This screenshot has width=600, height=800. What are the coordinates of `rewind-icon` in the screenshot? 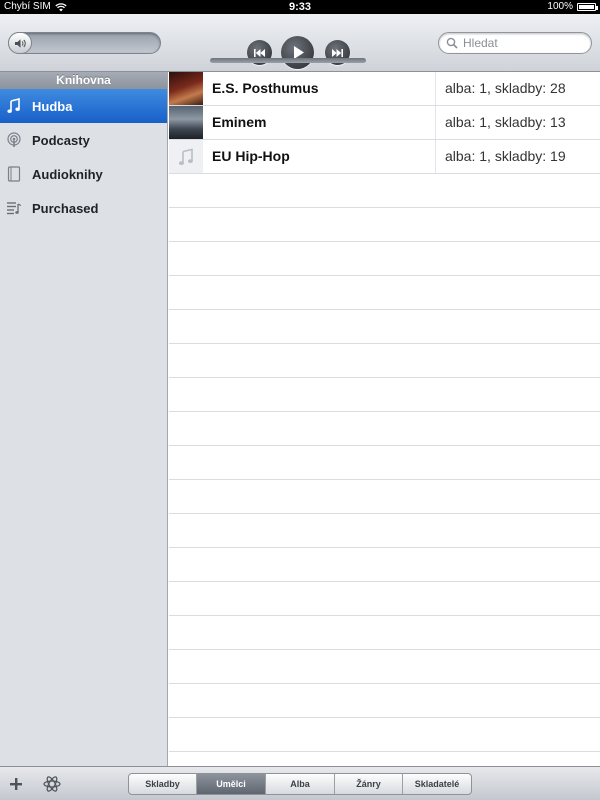 It's located at (259, 52).